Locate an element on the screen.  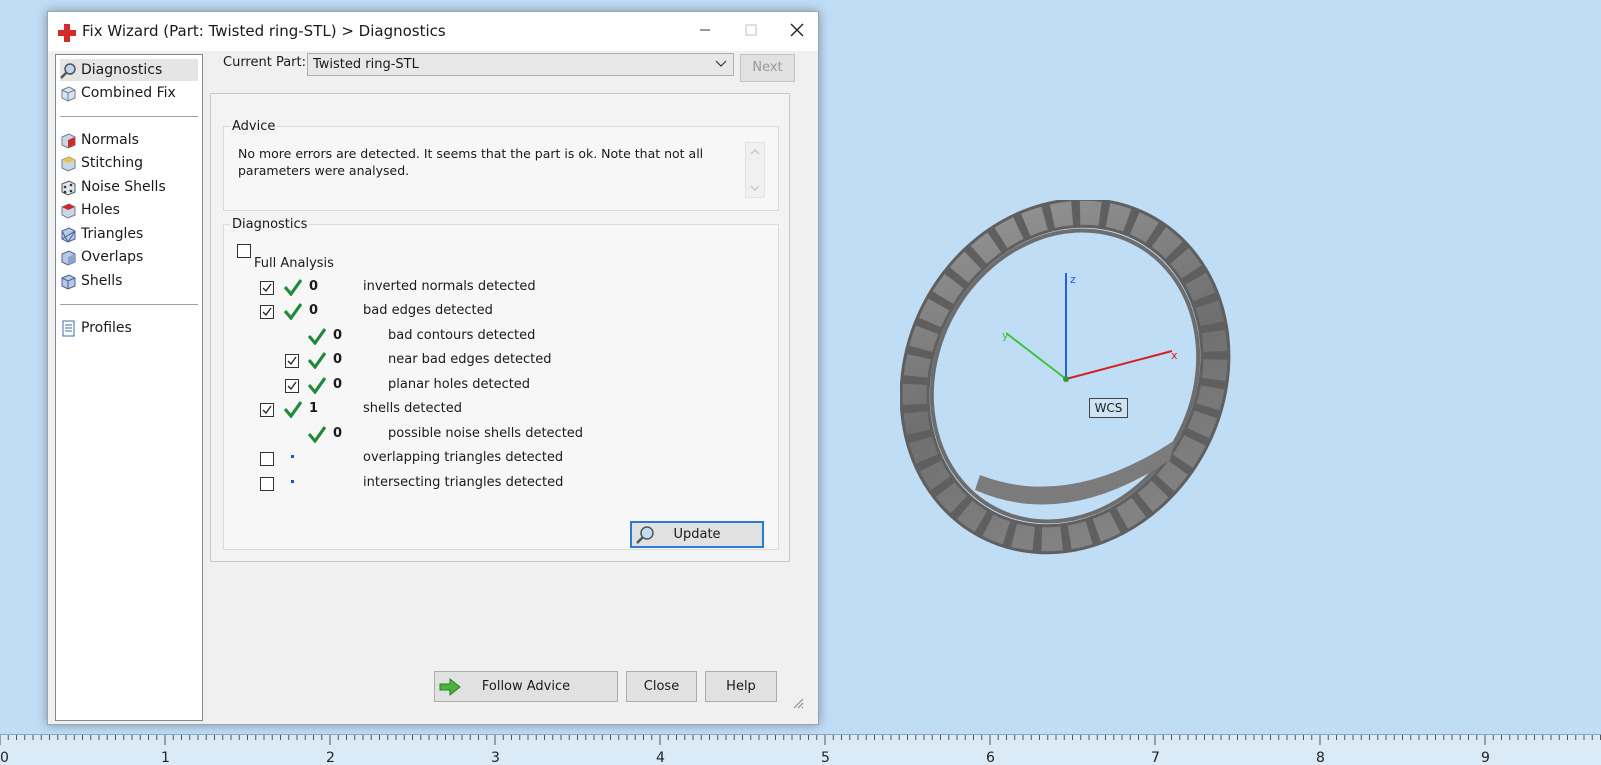
ruler-number: 0 is located at coordinates (4, 757).